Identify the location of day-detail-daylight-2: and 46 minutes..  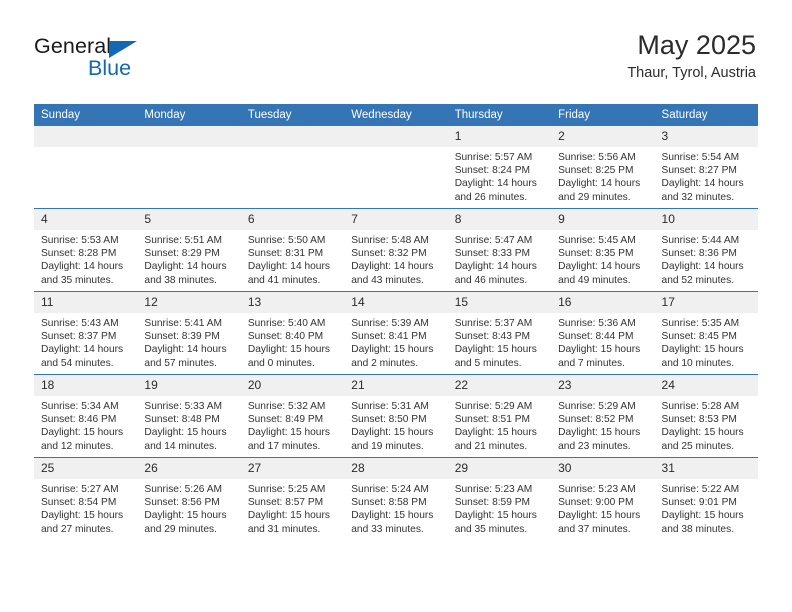
(491, 280).